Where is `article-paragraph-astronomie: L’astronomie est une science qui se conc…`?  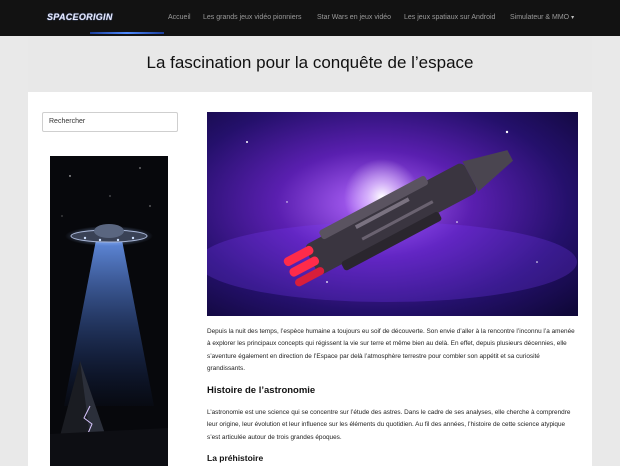 article-paragraph-astronomie: L’astronomie est une science qui se conc… is located at coordinates (389, 425).